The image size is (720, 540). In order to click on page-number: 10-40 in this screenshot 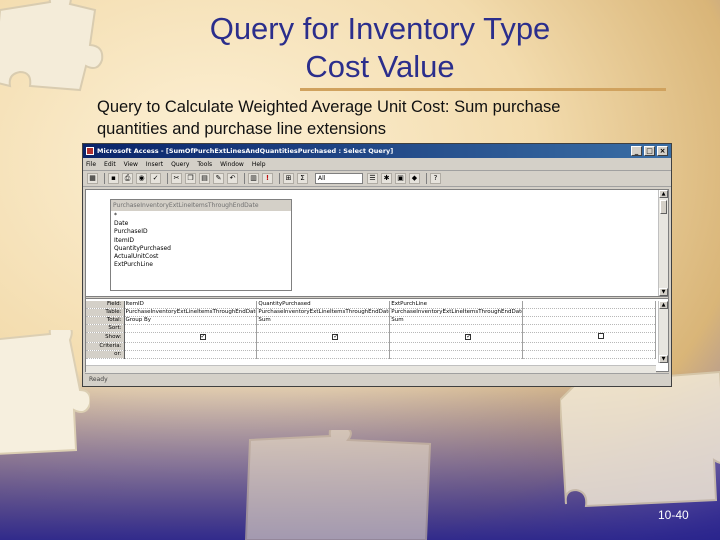, I will do `click(673, 515)`.